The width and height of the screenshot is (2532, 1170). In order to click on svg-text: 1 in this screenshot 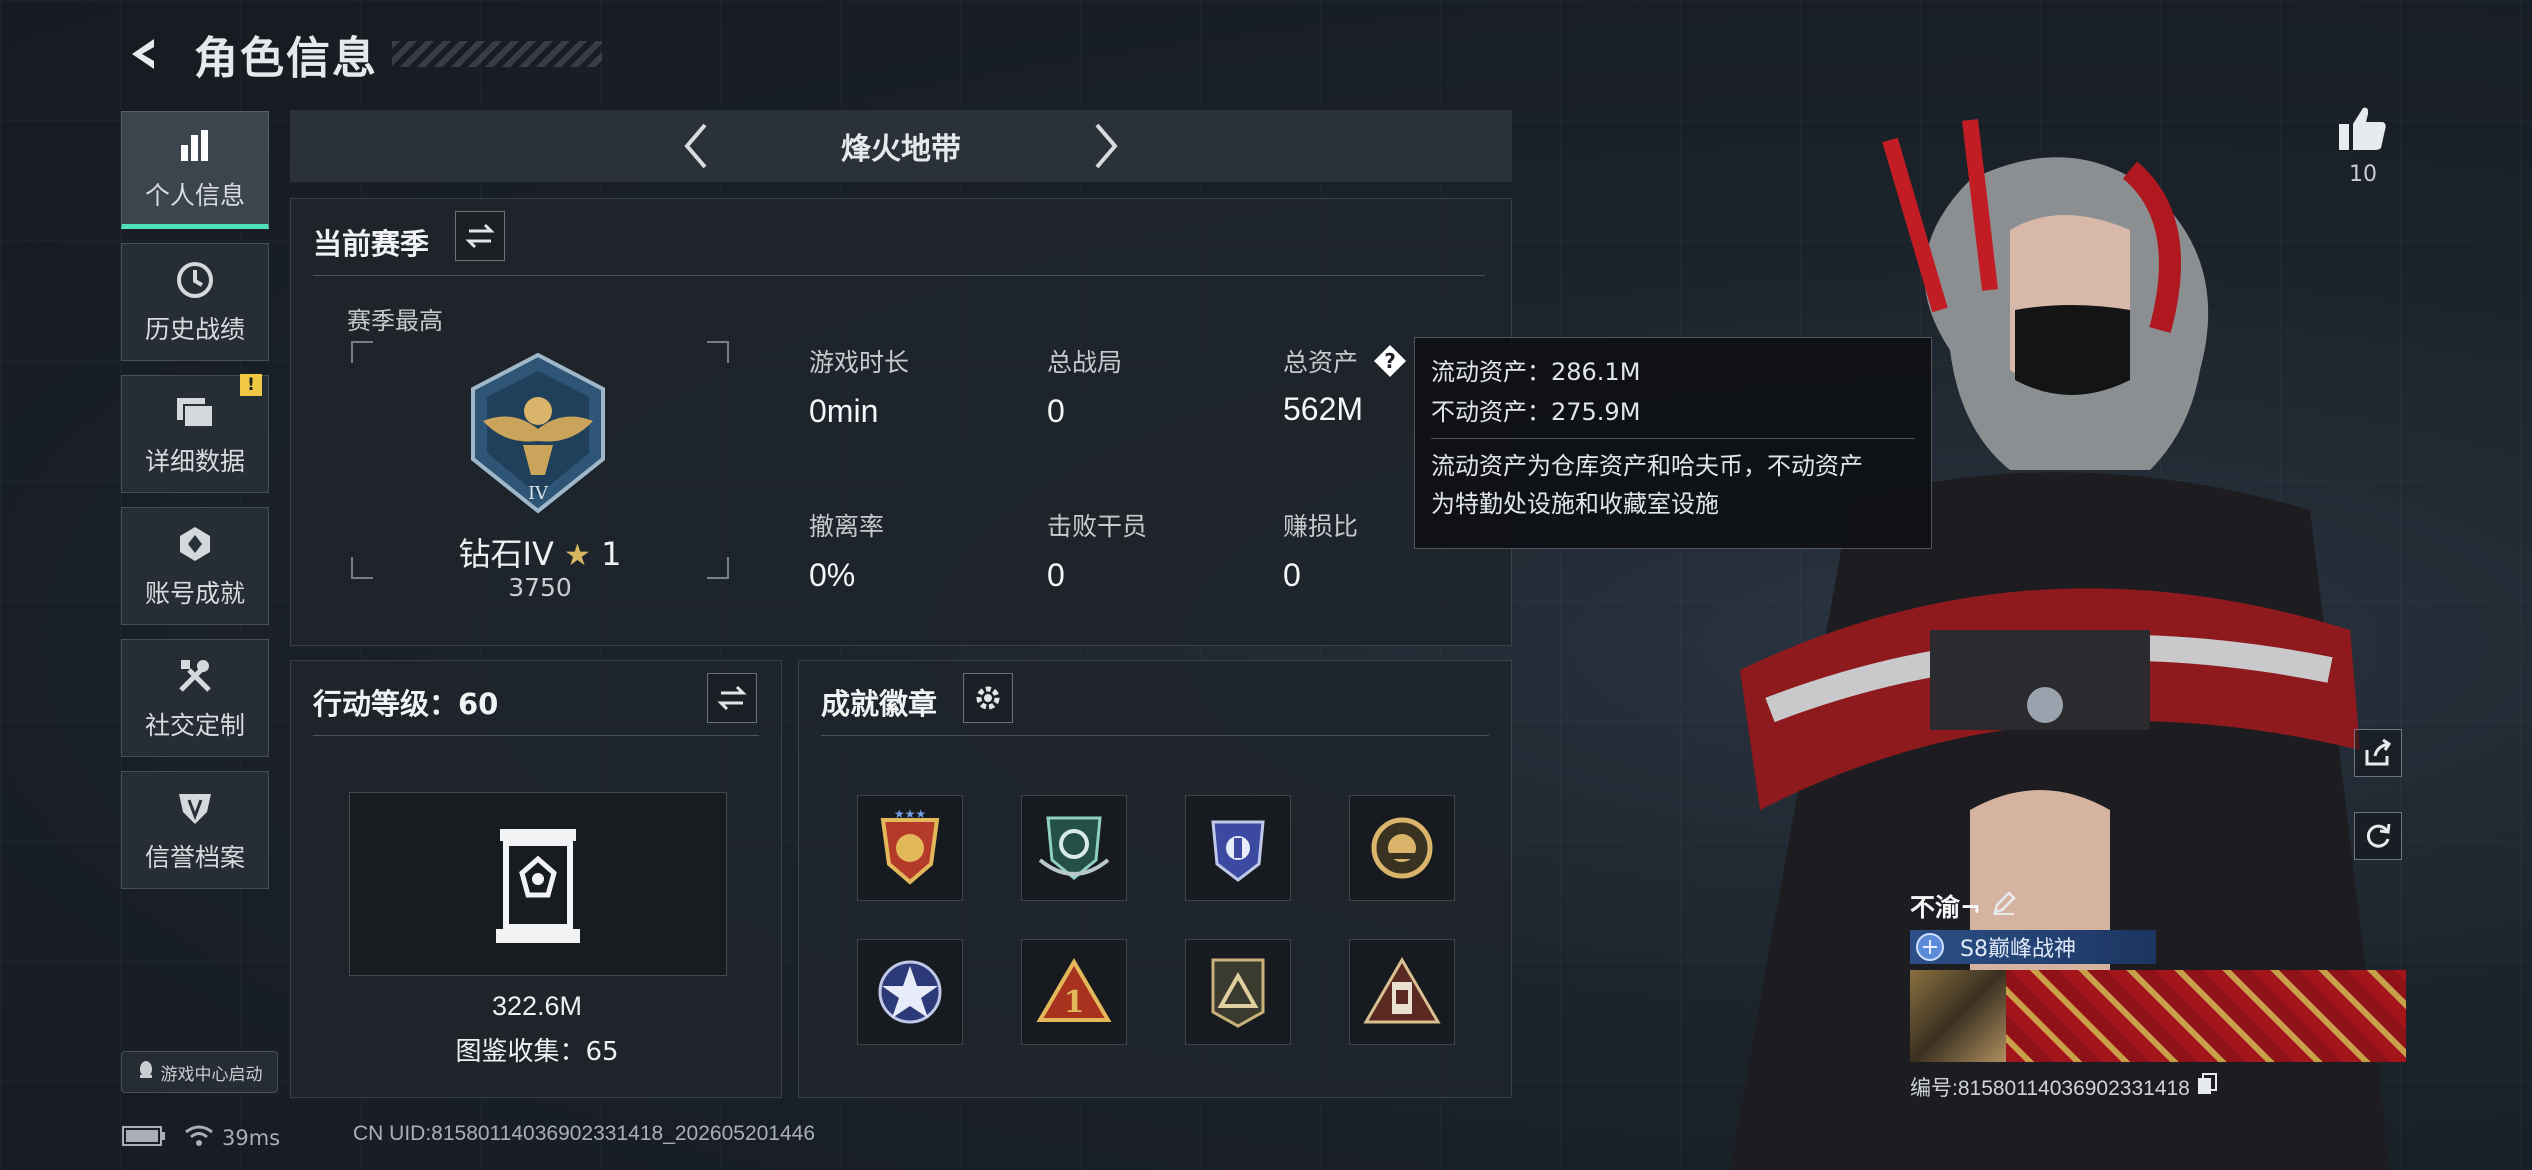, I will do `click(1074, 1002)`.